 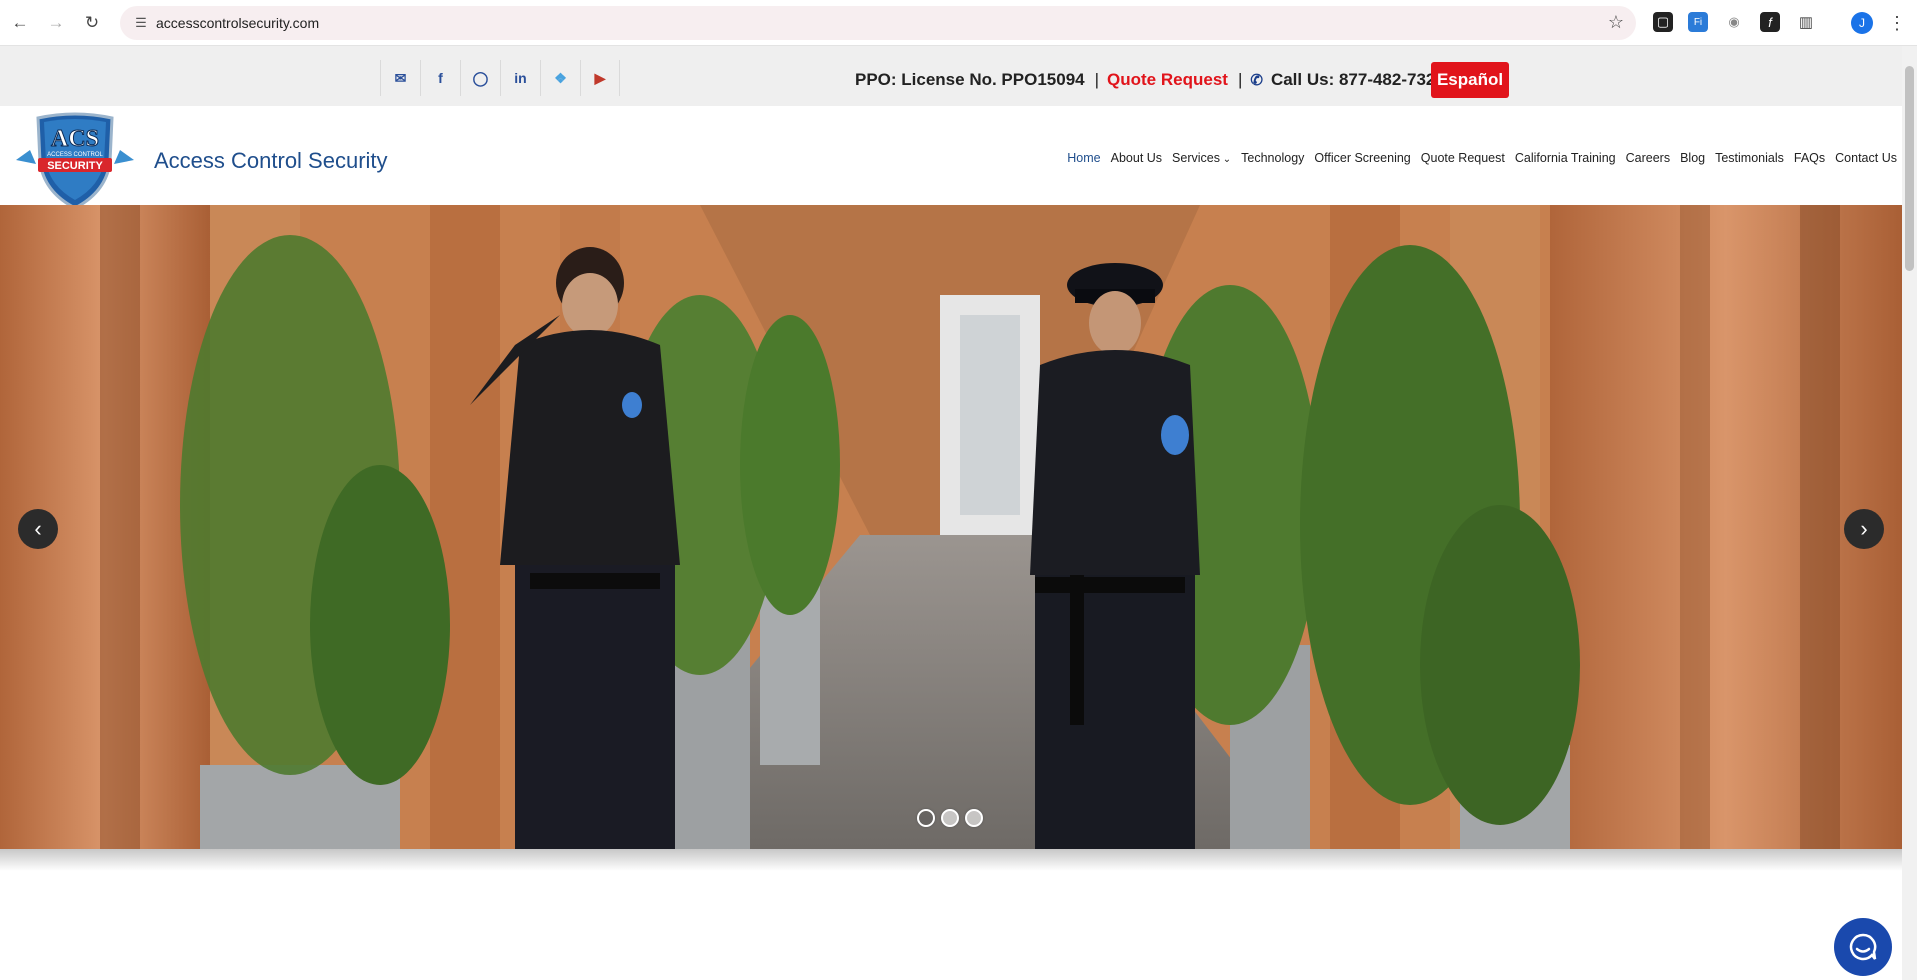 I want to click on hero-shadow, so click(x=951, y=860).